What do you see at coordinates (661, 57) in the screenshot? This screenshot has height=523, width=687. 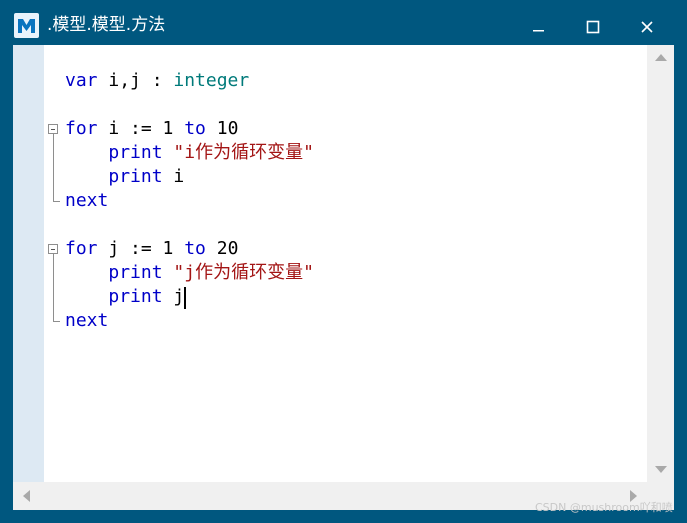 I see `scroll-up-arrow-icon` at bounding box center [661, 57].